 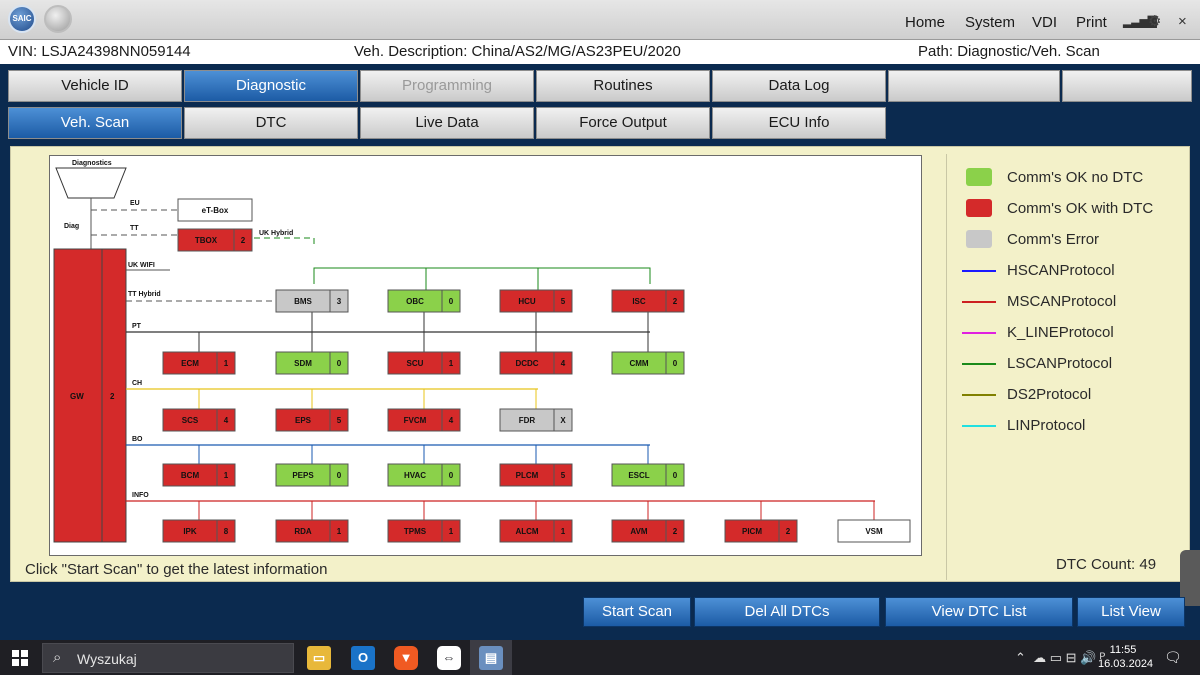 What do you see at coordinates (99, 51) in the screenshot?
I see `vin-text: VIN: LSJA24398NN059144` at bounding box center [99, 51].